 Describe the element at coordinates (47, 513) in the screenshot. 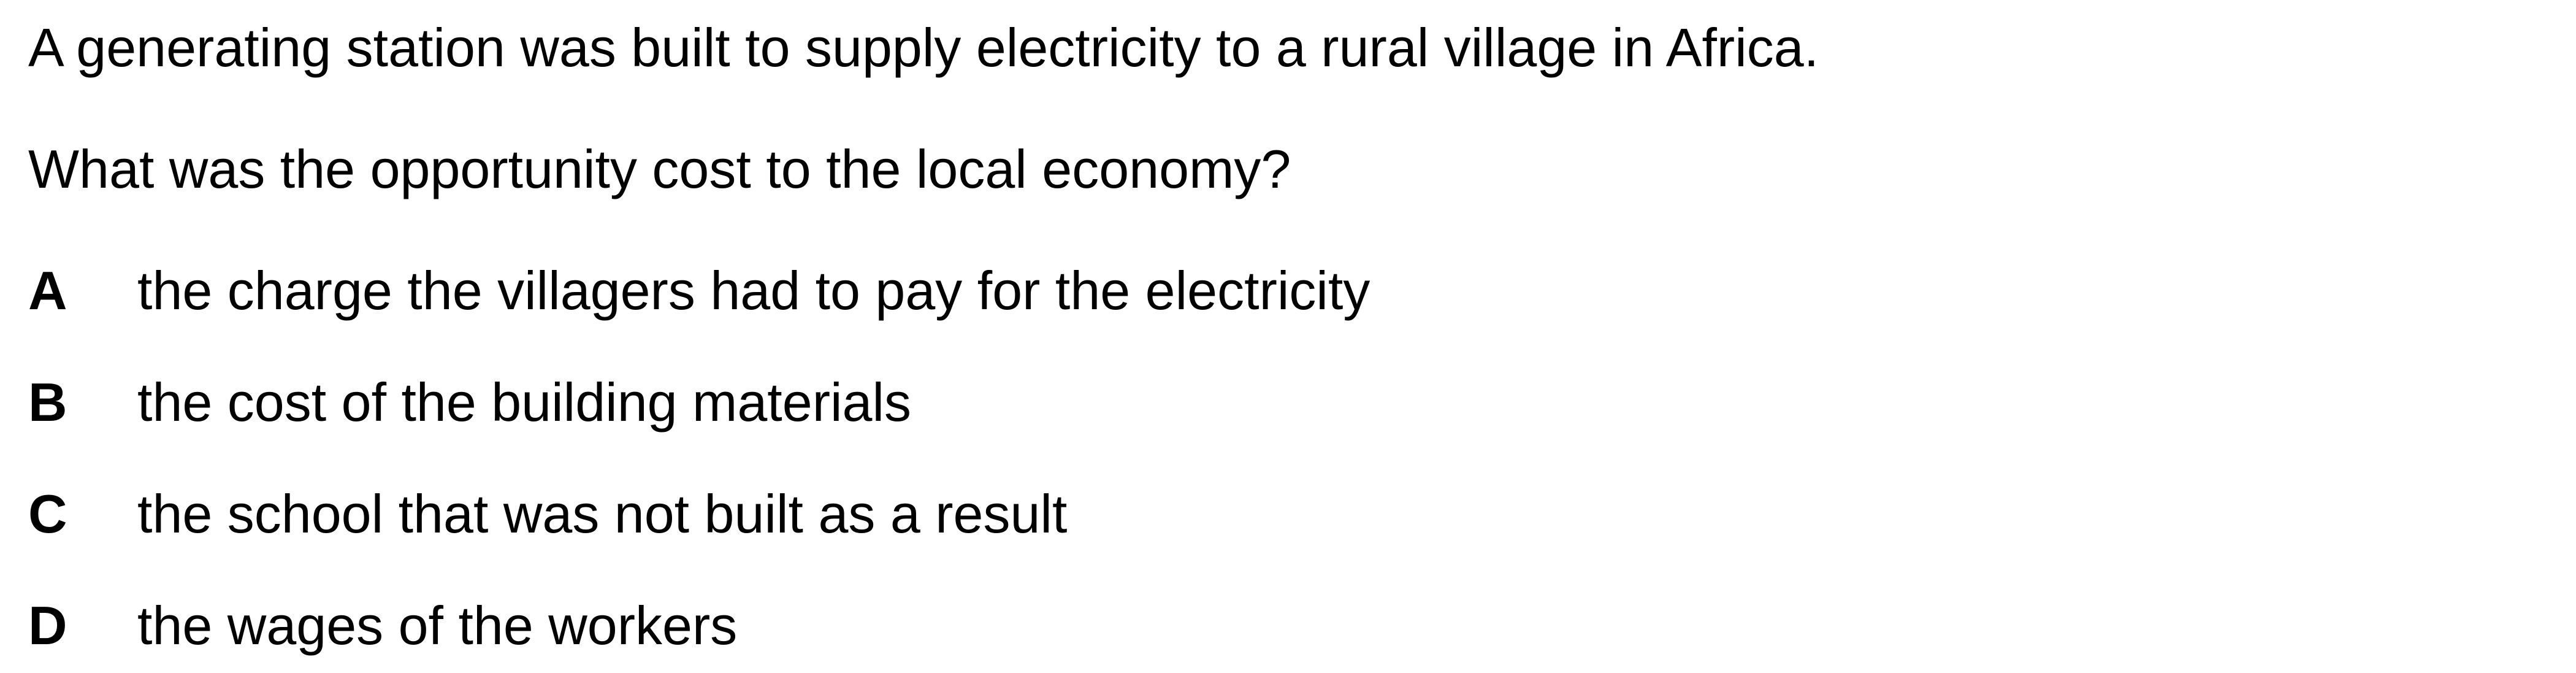

I see `option-letter: C` at that location.